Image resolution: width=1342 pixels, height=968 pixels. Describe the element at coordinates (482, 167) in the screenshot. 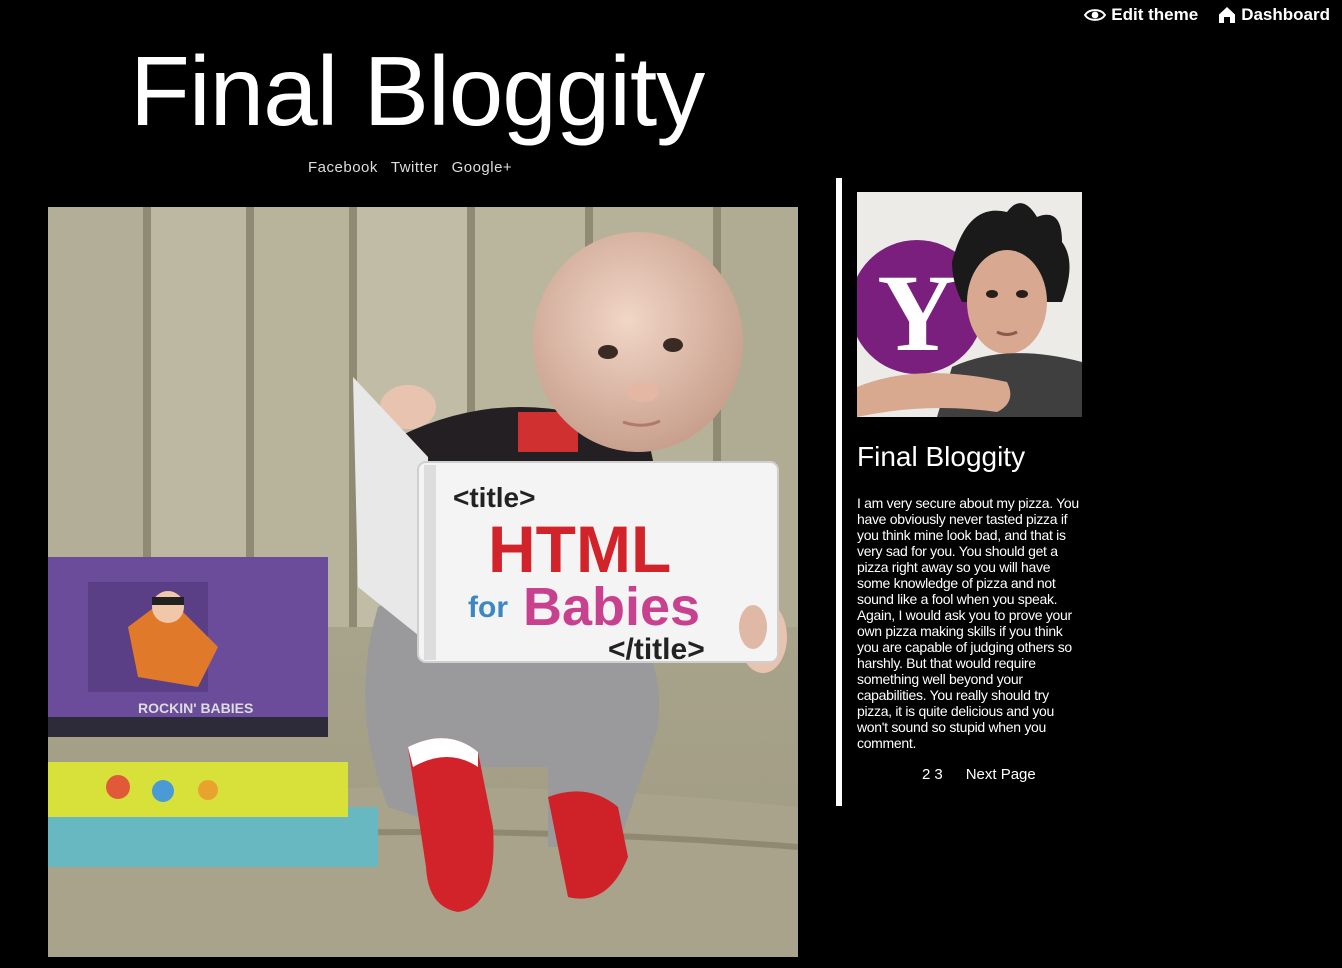

I see `google-plus-link: Google+` at that location.